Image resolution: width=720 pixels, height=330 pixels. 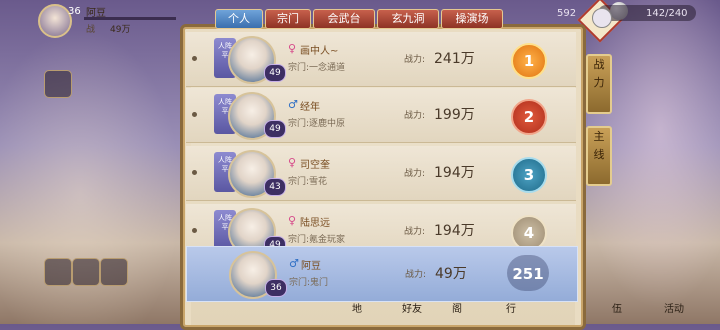 I want to click on player-level: 36, so click(x=74, y=11).